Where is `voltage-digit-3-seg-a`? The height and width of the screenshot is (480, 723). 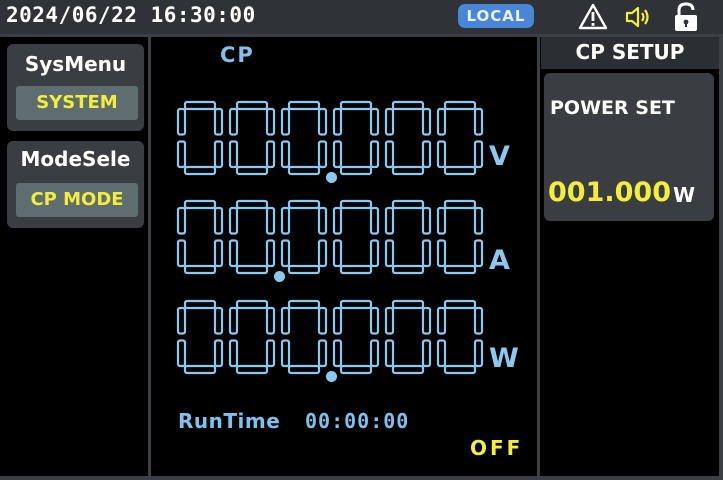 voltage-digit-3-seg-a is located at coordinates (356, 105).